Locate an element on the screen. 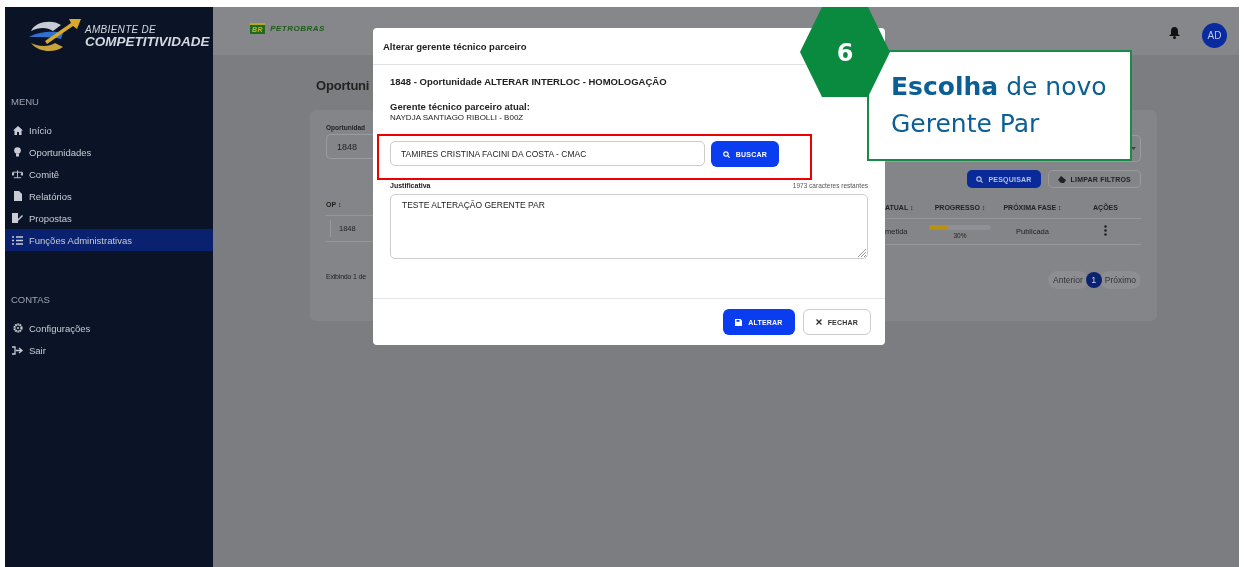 The width and height of the screenshot is (1244, 567). sidebar-item: Relatórios is located at coordinates (109, 196).